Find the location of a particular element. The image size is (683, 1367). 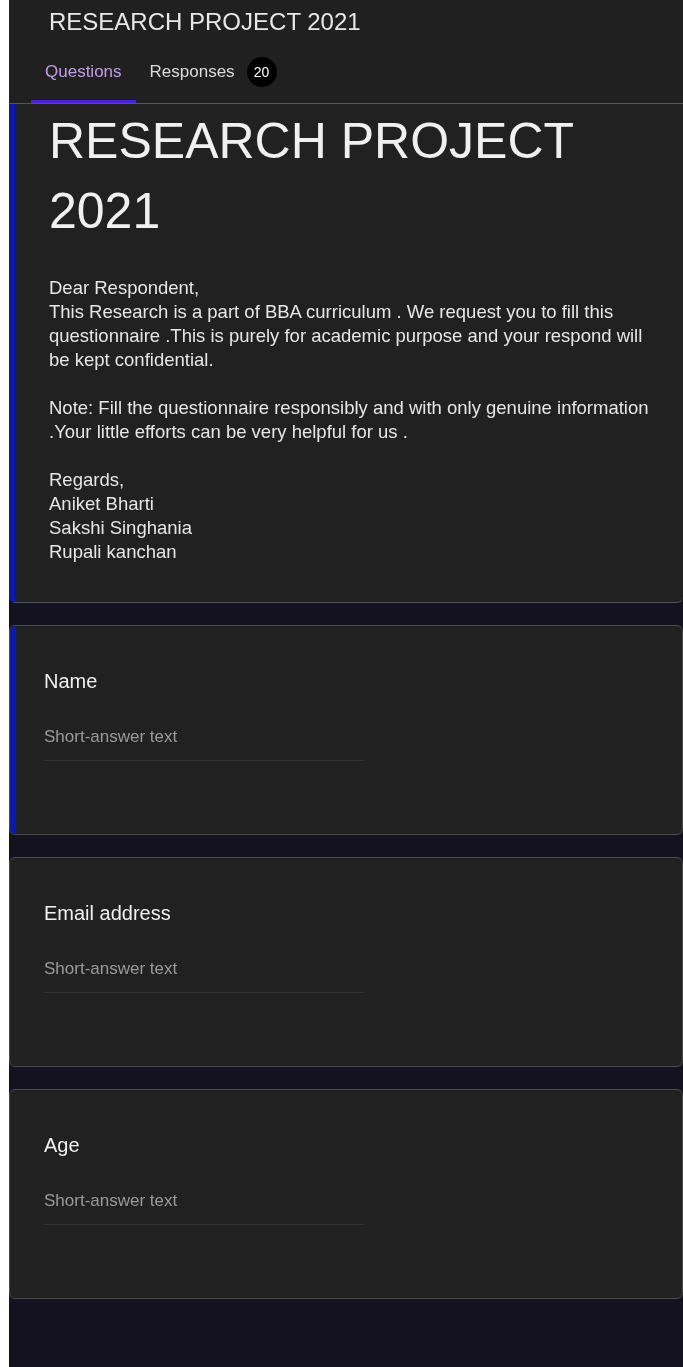

description-paragraph: Regards, Aniket Bharti Sakshi Singhania Rupali kanchan is located at coordinates (121, 516).